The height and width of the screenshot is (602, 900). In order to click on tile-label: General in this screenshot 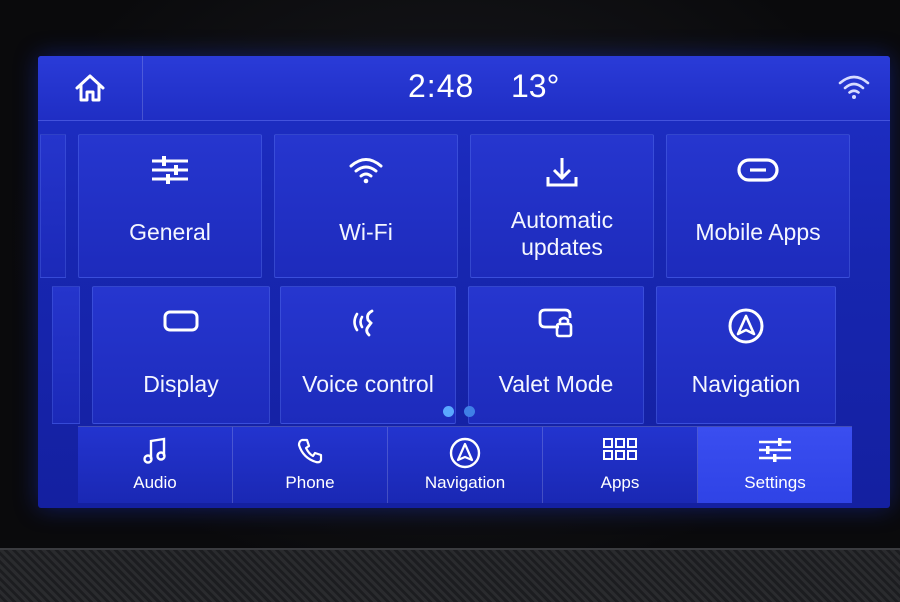, I will do `click(170, 232)`.